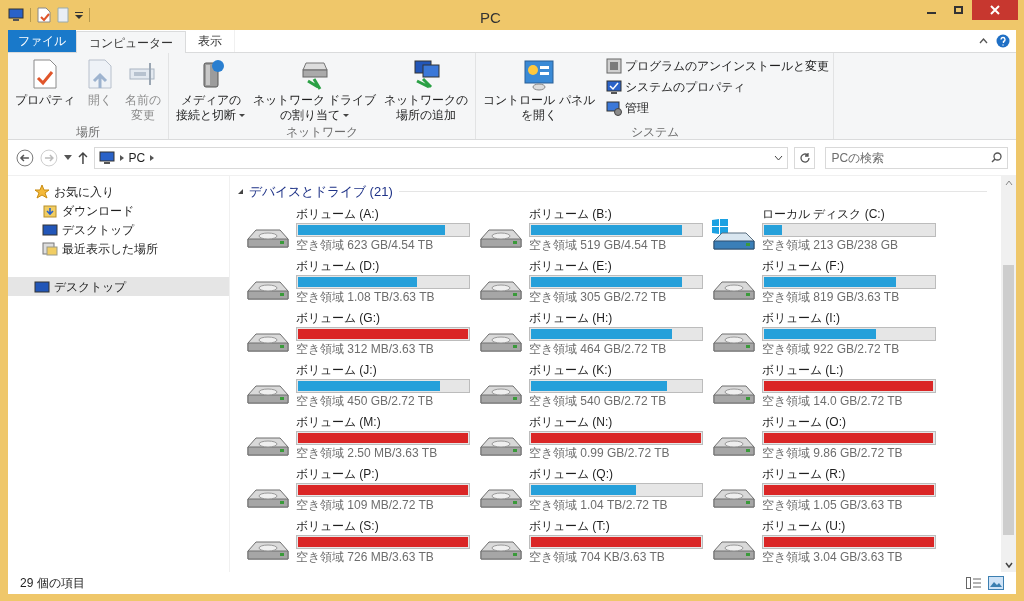  I want to click on drive-tile: ボリューム (O:) 空き領域 9.86 GB/2.72 TB, so click(826, 437).